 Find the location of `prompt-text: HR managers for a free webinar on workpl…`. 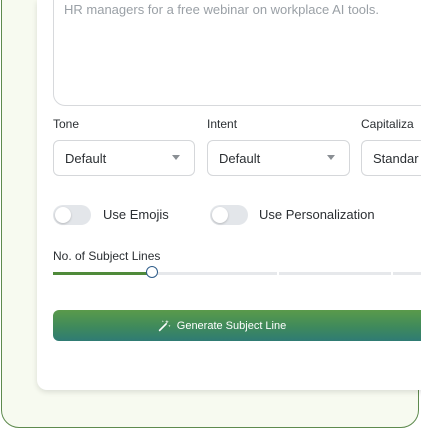

prompt-text: HR managers for a free webinar on workpl… is located at coordinates (222, 9).